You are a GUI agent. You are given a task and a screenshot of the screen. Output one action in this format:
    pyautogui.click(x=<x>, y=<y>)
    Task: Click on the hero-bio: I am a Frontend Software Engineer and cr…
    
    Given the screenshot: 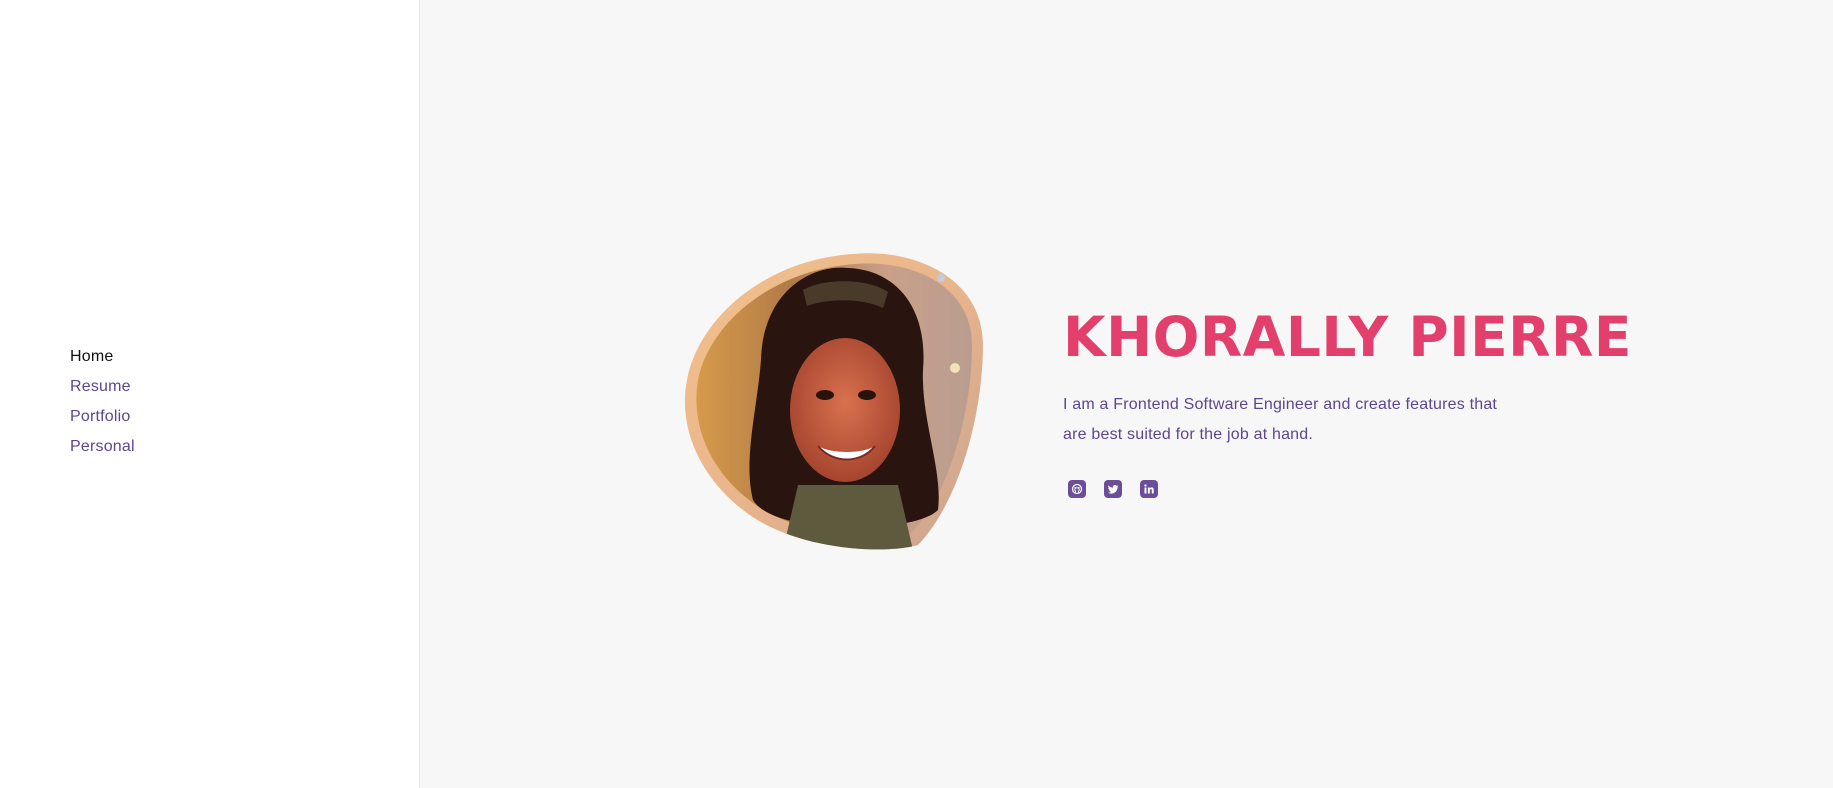 What is the action you would take?
    pyautogui.click(x=1280, y=419)
    